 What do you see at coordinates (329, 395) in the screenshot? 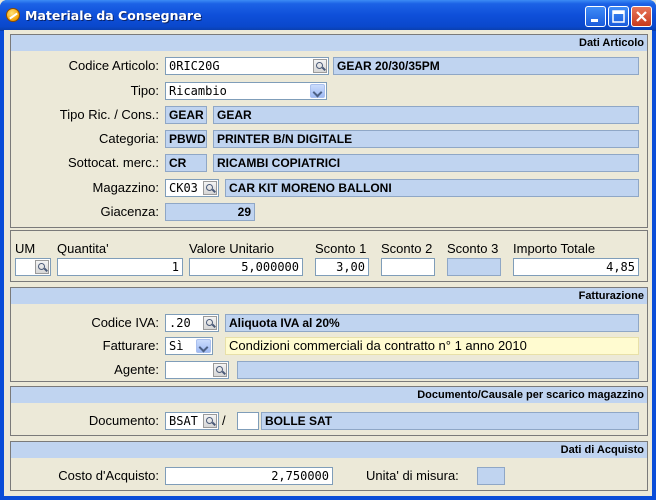
I see `panel-header-documento: Documento/Causale per scarico magazzino` at bounding box center [329, 395].